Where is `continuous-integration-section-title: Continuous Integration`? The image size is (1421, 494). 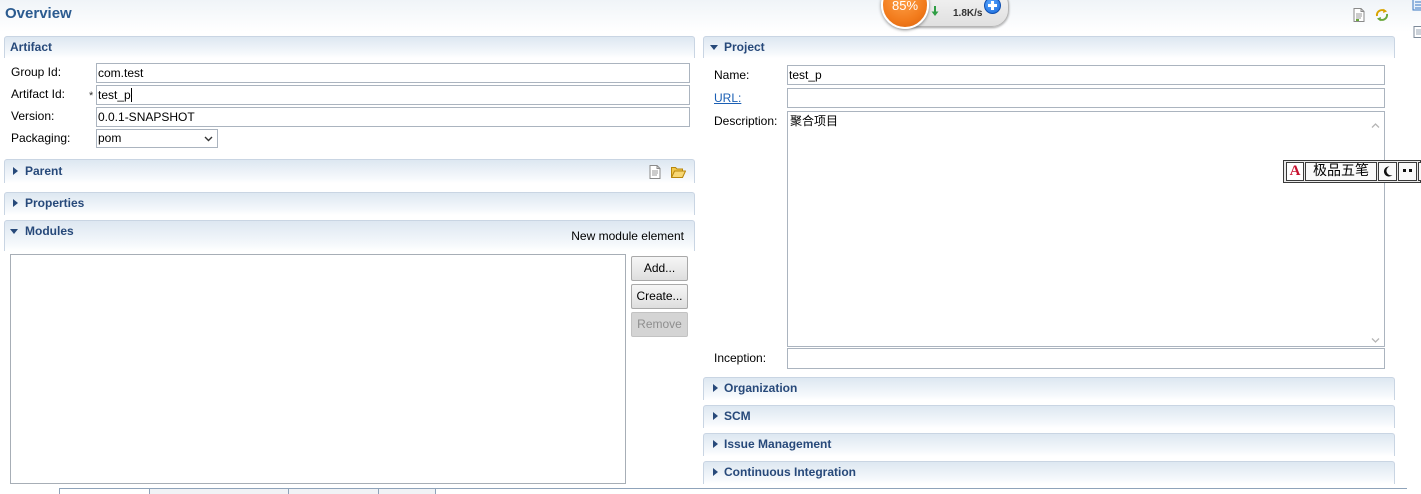
continuous-integration-section-title: Continuous Integration is located at coordinates (790, 472).